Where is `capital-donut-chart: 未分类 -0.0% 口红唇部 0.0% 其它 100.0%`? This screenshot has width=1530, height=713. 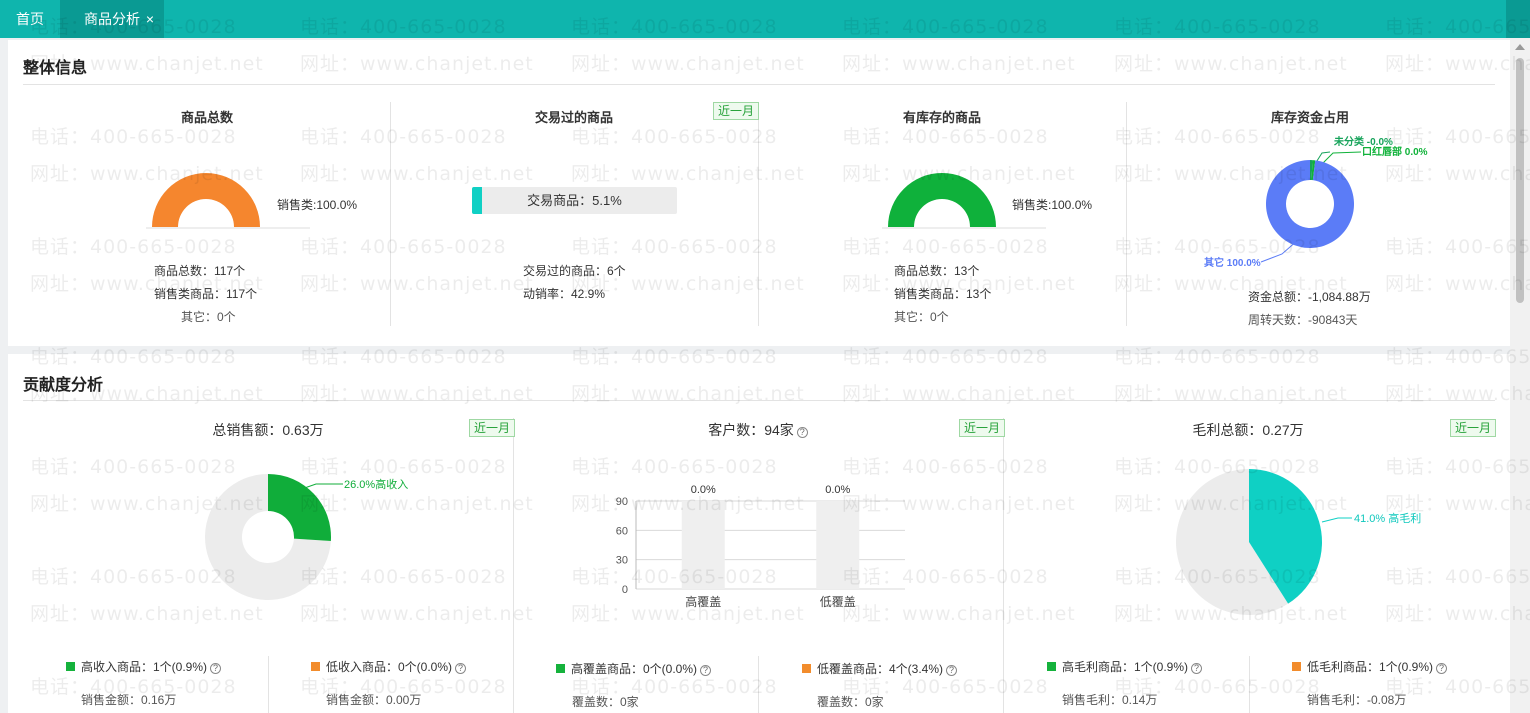
capital-donut-chart: 未分类 -0.0% 口红唇部 0.0% 其它 100.0% is located at coordinates (1316, 202).